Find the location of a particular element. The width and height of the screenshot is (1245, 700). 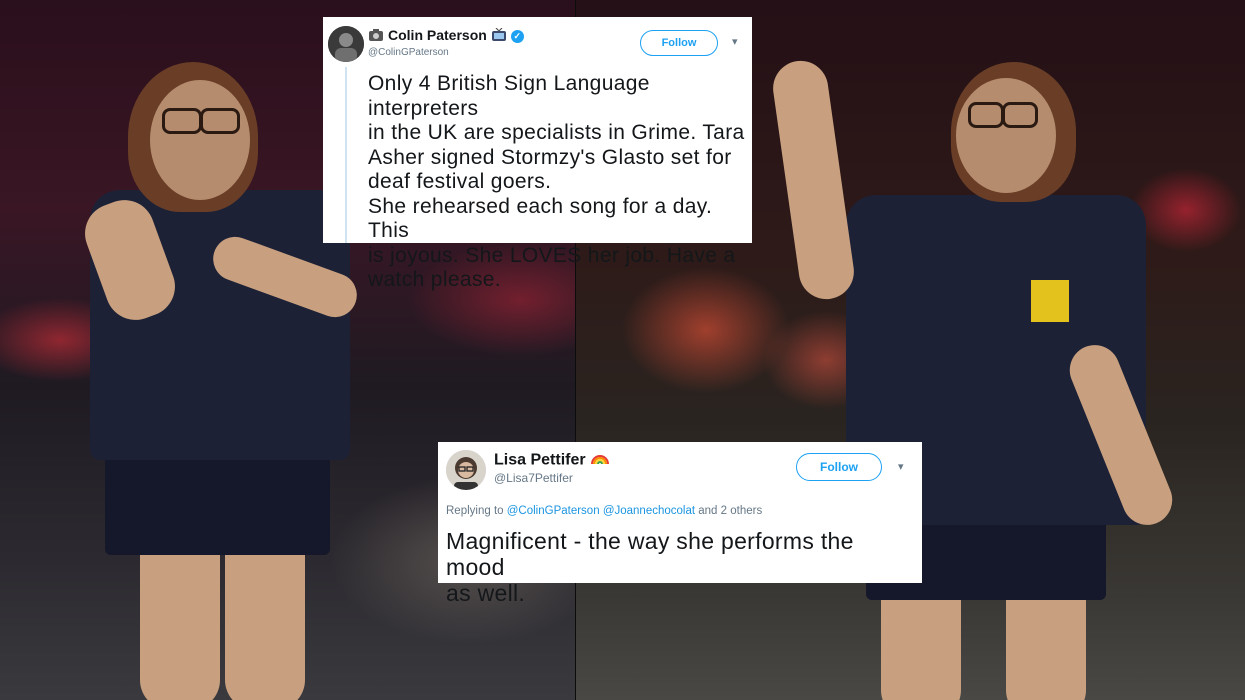

author-name-row: Colin Paterson ✓ is located at coordinates (446, 36).